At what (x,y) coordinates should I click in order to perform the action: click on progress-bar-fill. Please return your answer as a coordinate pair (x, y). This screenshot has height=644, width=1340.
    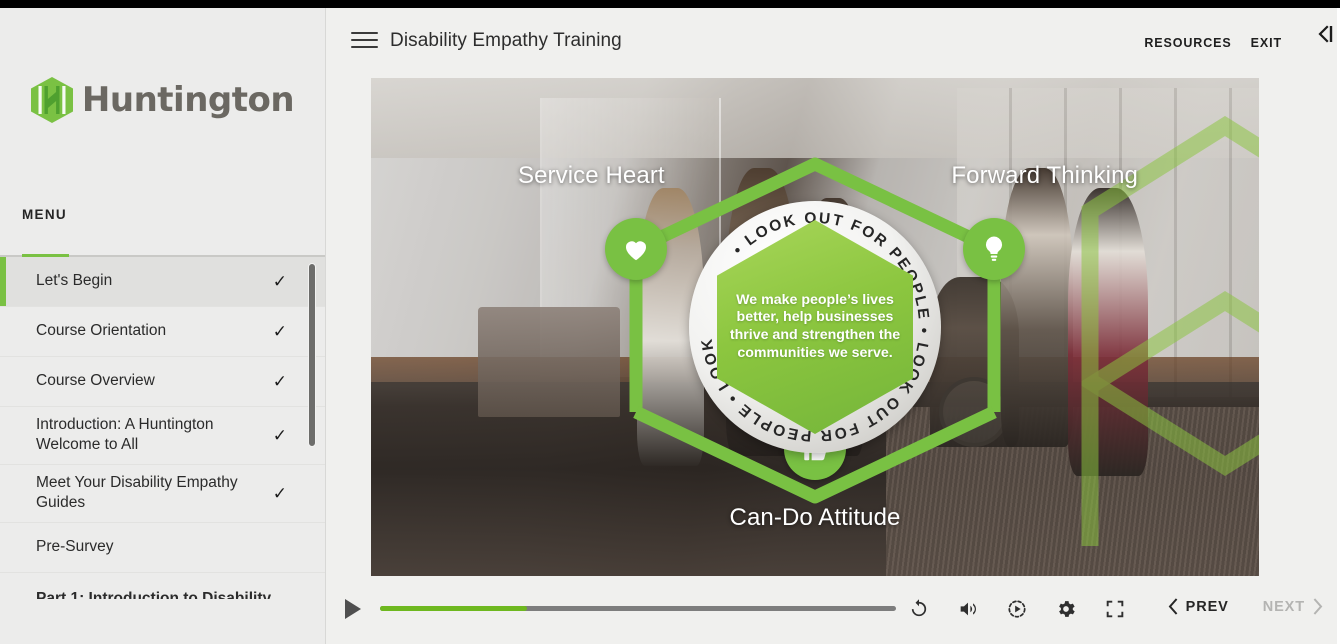
    Looking at the image, I should click on (454, 608).